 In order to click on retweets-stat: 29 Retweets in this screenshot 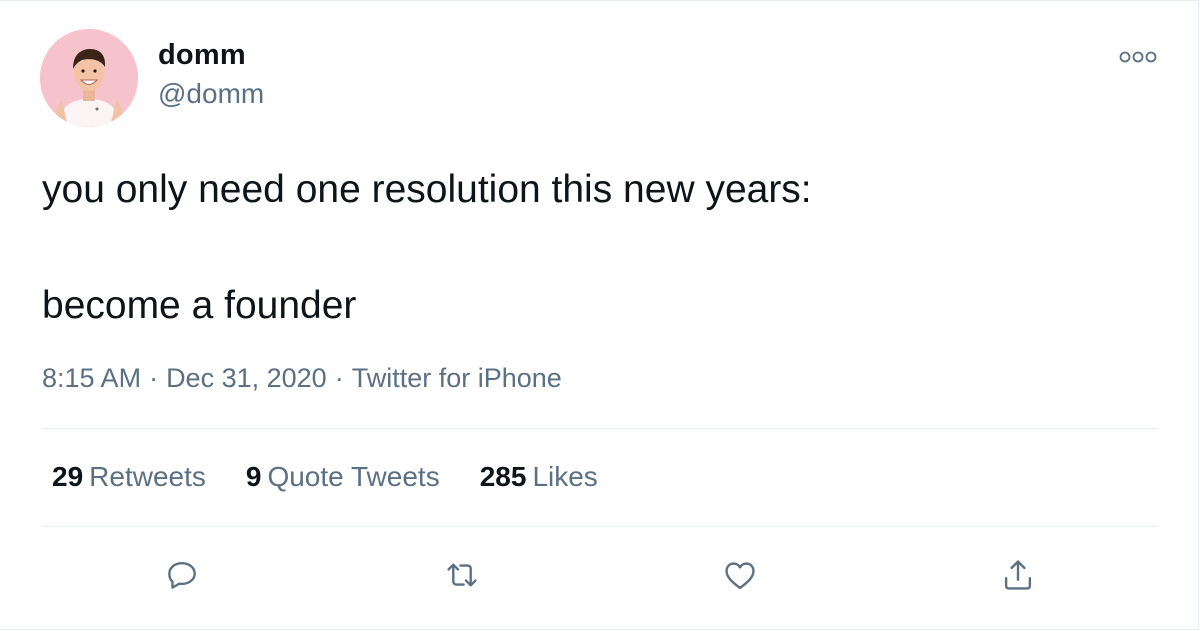, I will do `click(129, 476)`.